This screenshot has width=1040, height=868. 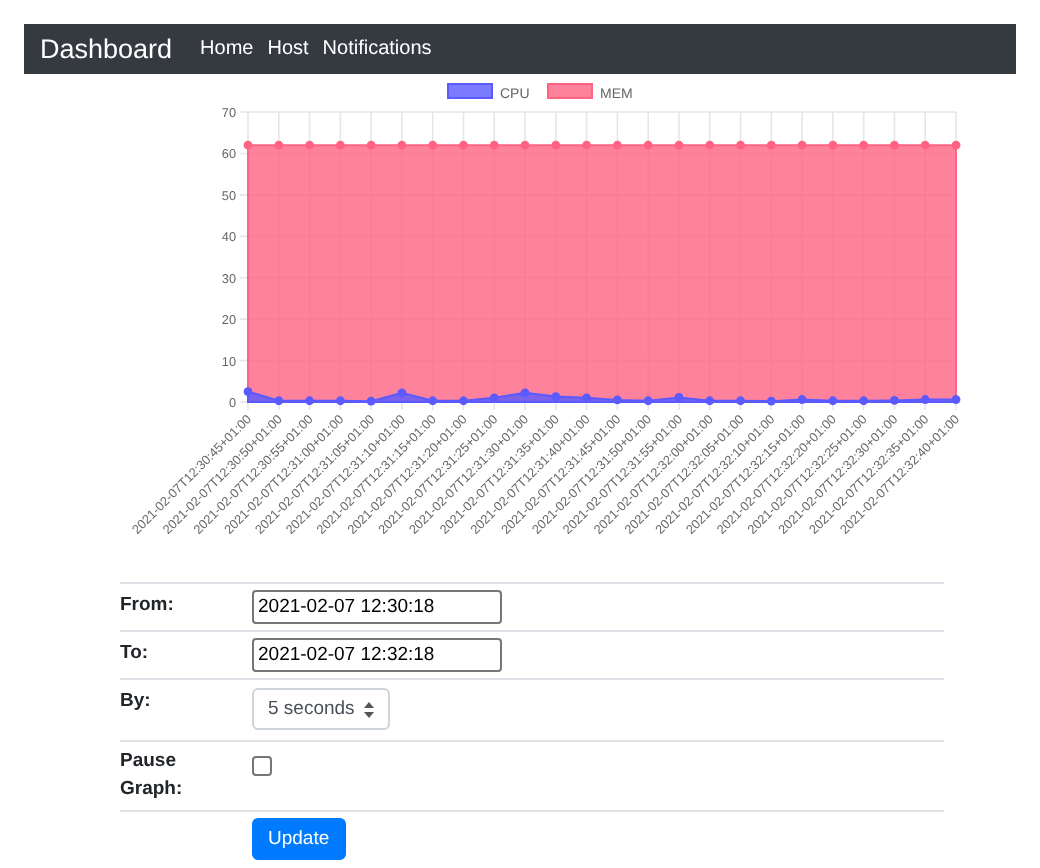 What do you see at coordinates (135, 652) in the screenshot?
I see `field-label: To:` at bounding box center [135, 652].